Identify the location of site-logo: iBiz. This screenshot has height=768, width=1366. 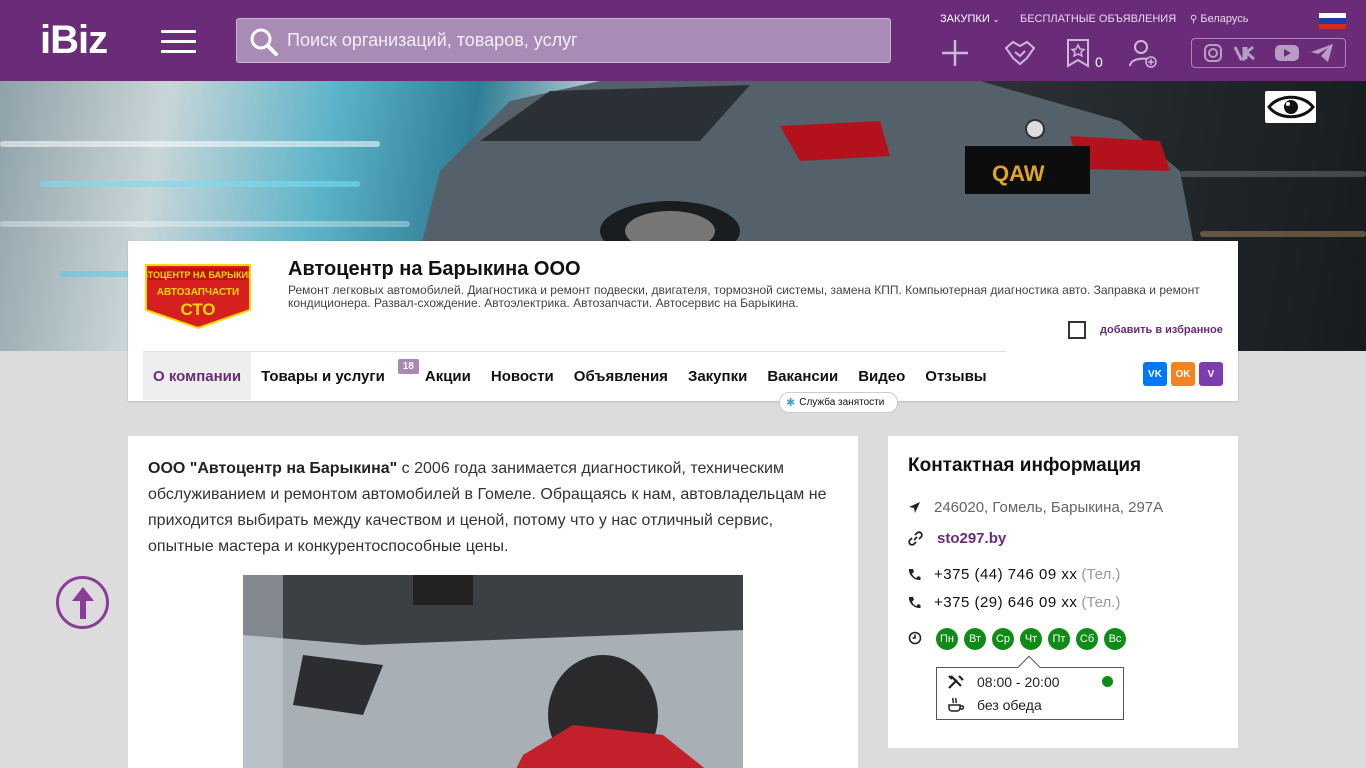
(74, 40).